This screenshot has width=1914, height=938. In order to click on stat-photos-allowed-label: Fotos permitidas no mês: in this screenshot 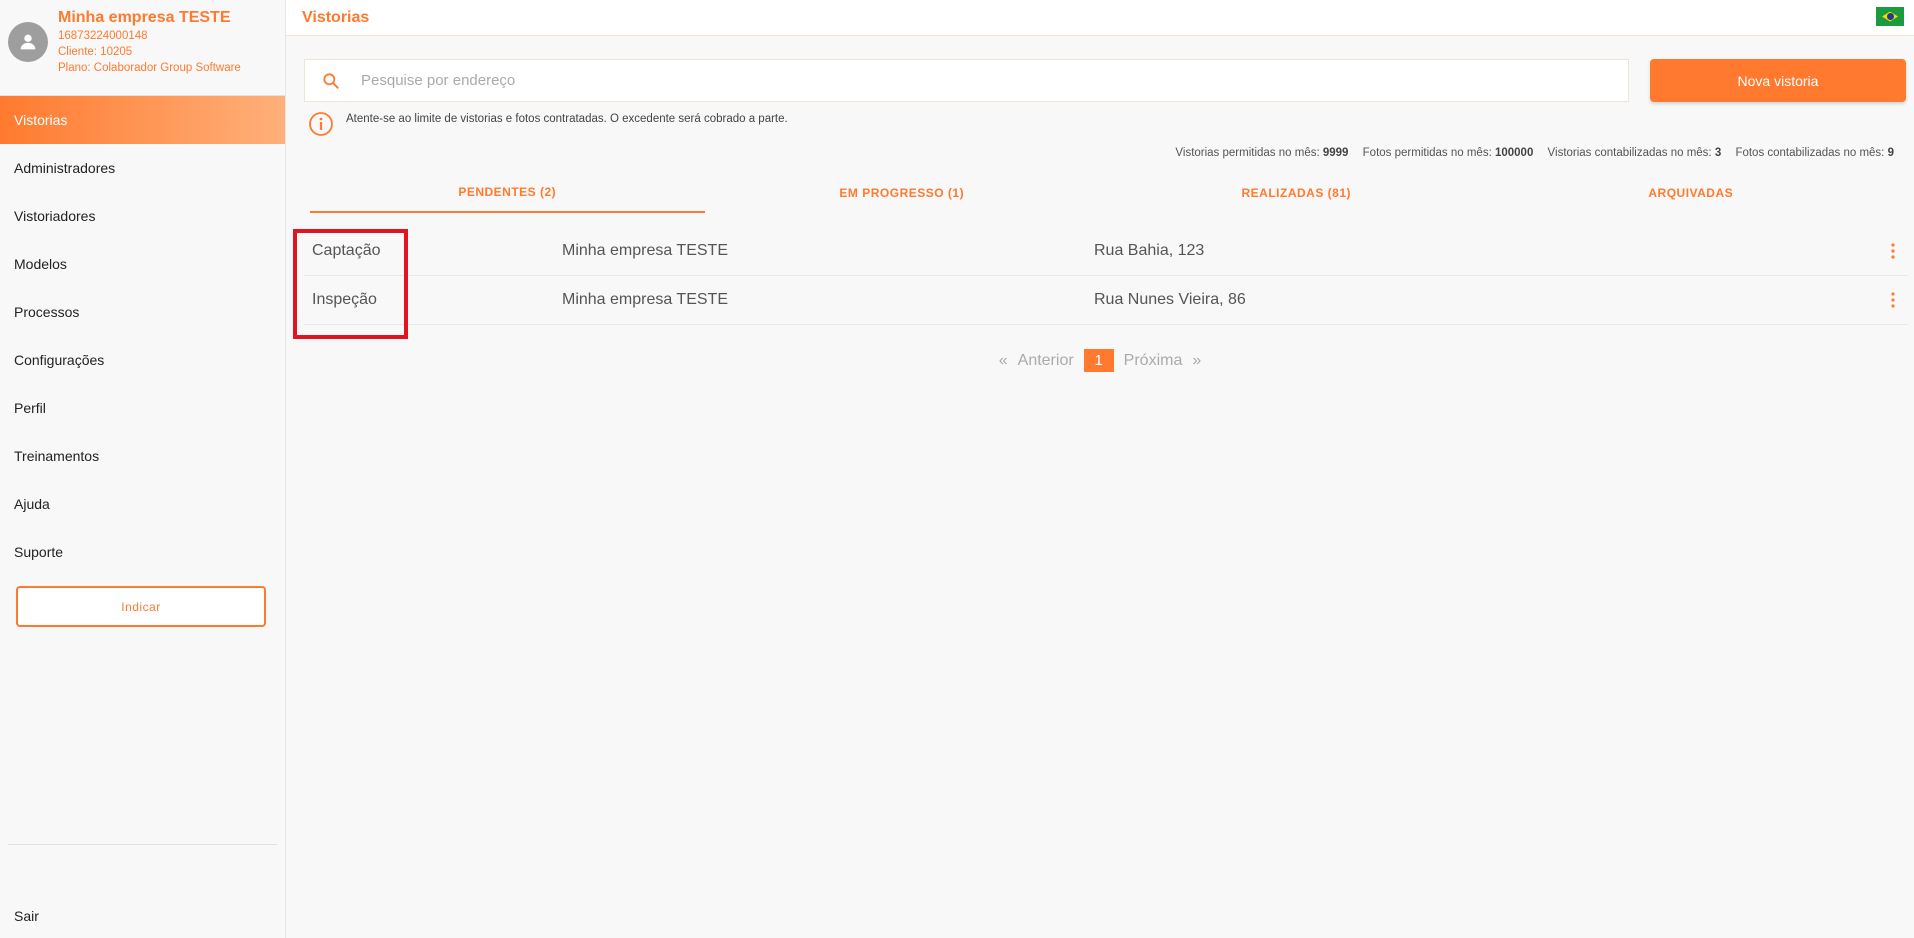, I will do `click(1427, 153)`.